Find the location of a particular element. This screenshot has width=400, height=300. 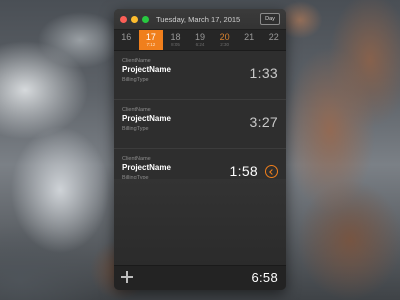

date-hours: 6:24 is located at coordinates (200, 44).